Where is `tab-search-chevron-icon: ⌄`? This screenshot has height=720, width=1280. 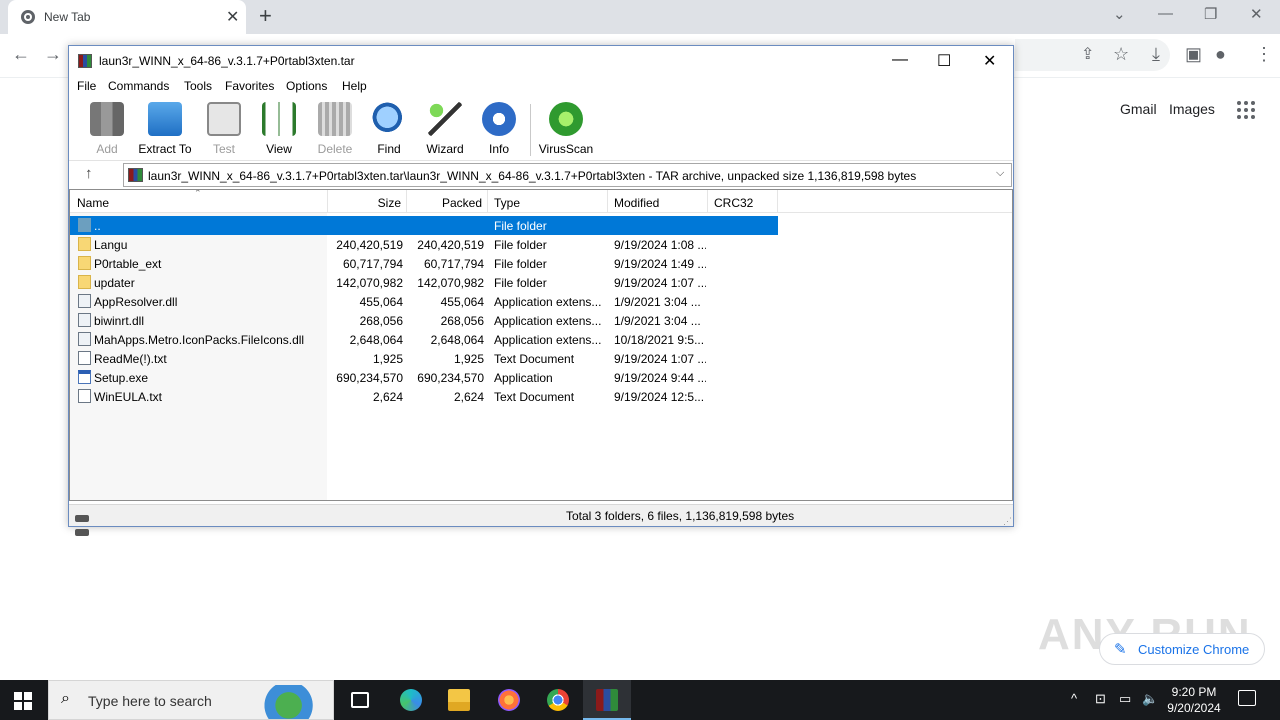
tab-search-chevron-icon: ⌄ is located at coordinates (1119, 14).